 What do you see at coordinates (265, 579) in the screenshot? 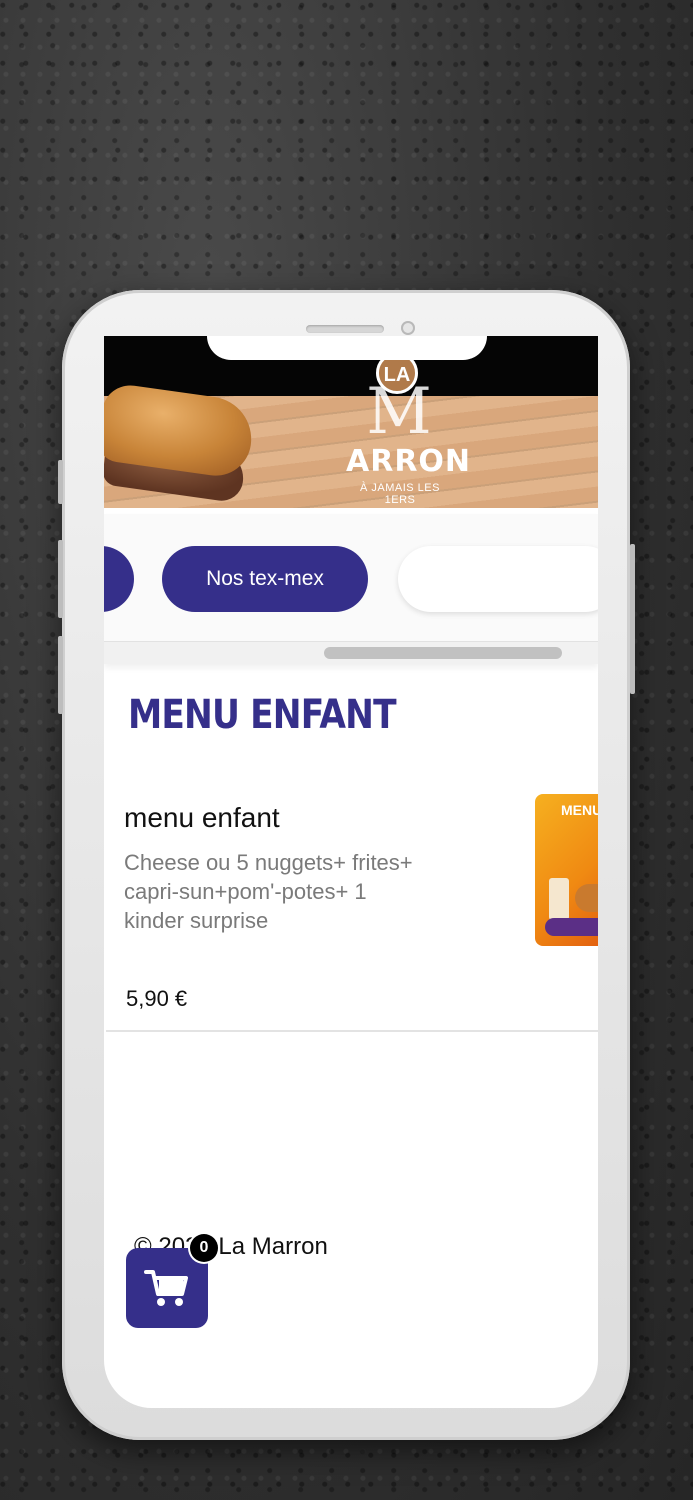
I see `category-pill-tex-mex: Nos tex-mex` at bounding box center [265, 579].